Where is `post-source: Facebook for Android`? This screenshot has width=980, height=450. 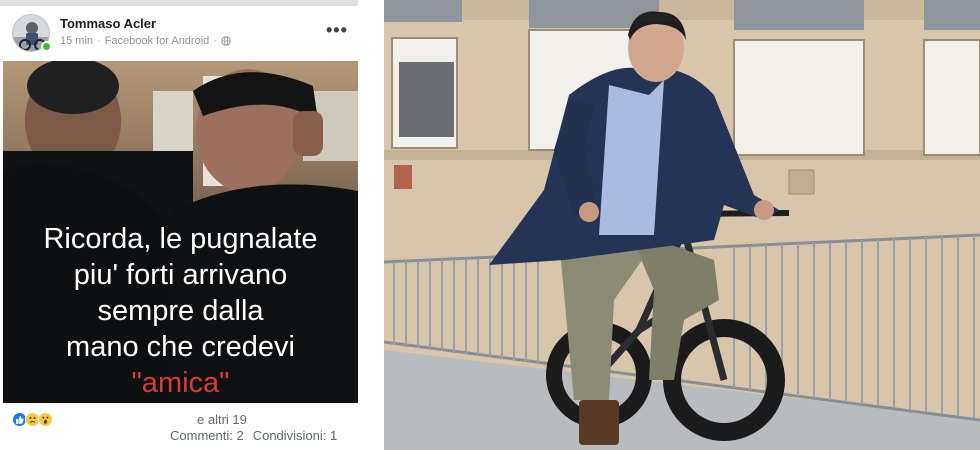
post-source: Facebook for Android is located at coordinates (157, 41).